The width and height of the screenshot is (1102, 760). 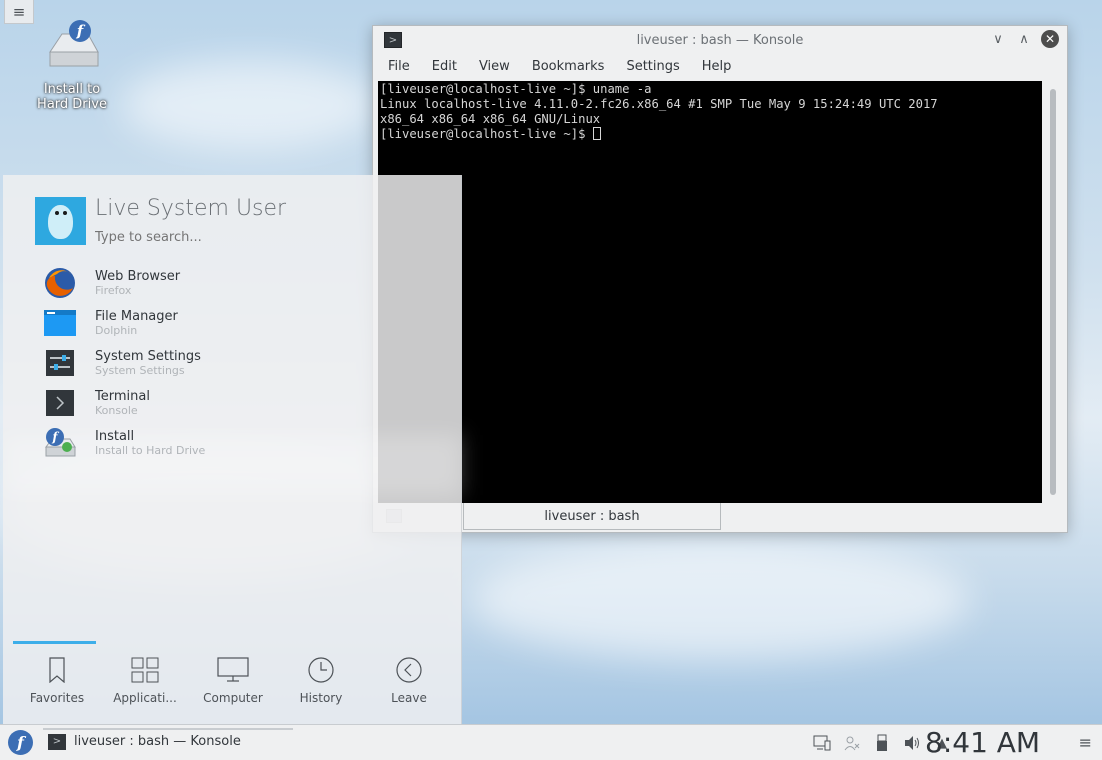 I want to click on user-name: Live System User, so click(x=191, y=208).